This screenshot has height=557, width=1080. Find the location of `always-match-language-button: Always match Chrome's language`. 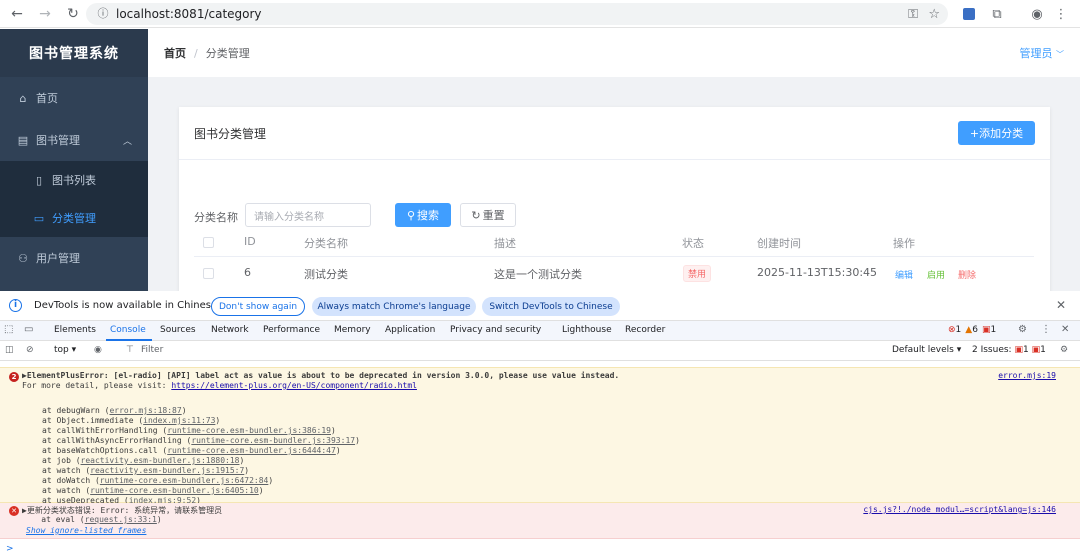

always-match-language-button: Always match Chrome's language is located at coordinates (394, 306).